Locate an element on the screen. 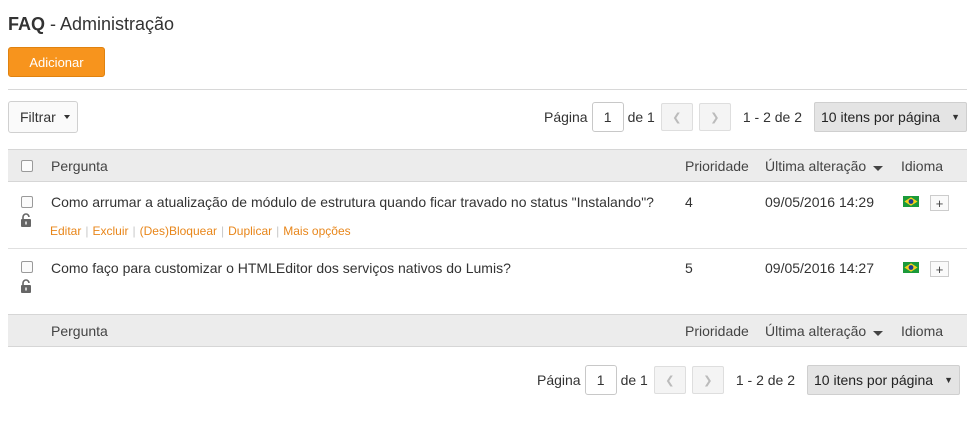 The width and height of the screenshot is (975, 424). filter-button: Filtrar is located at coordinates (43, 117).